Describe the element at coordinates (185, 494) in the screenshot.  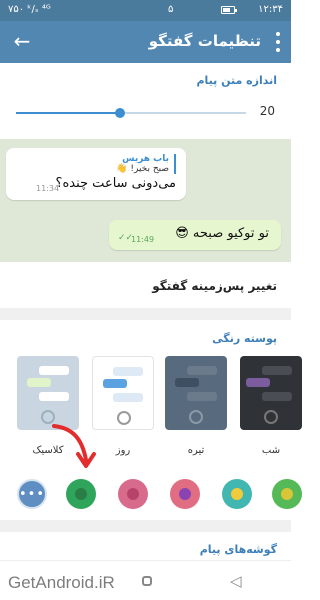
I see `accent-swatch-purple` at that location.